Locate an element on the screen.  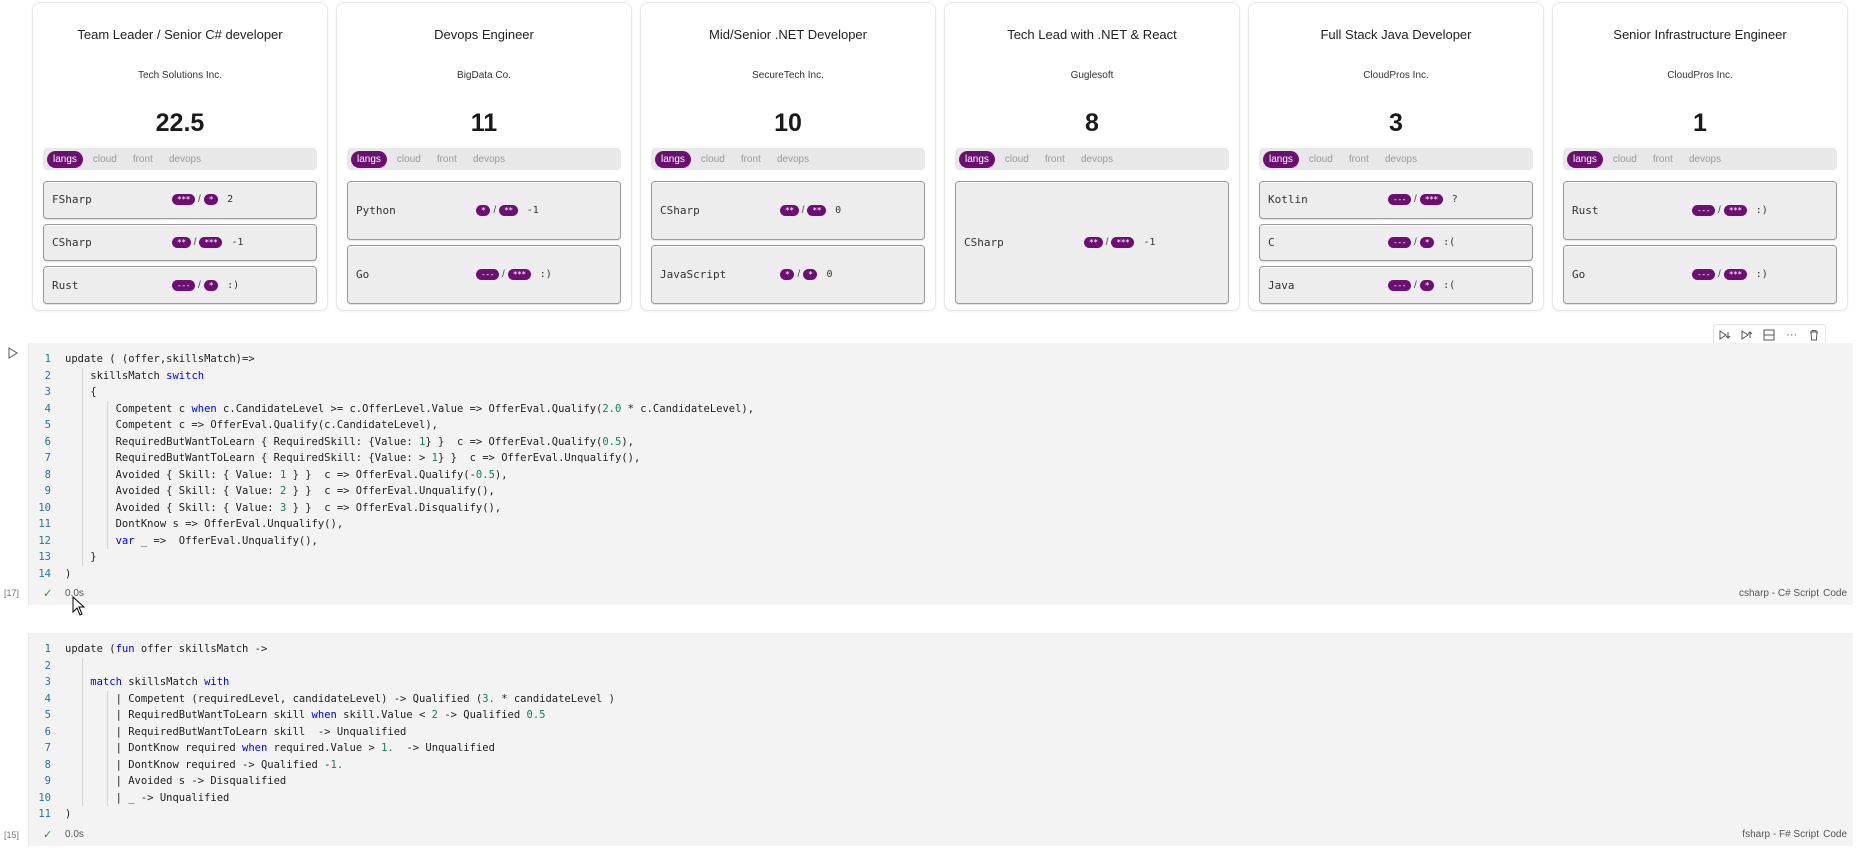
skill-levels: --- / * :( is located at coordinates (1421, 242).